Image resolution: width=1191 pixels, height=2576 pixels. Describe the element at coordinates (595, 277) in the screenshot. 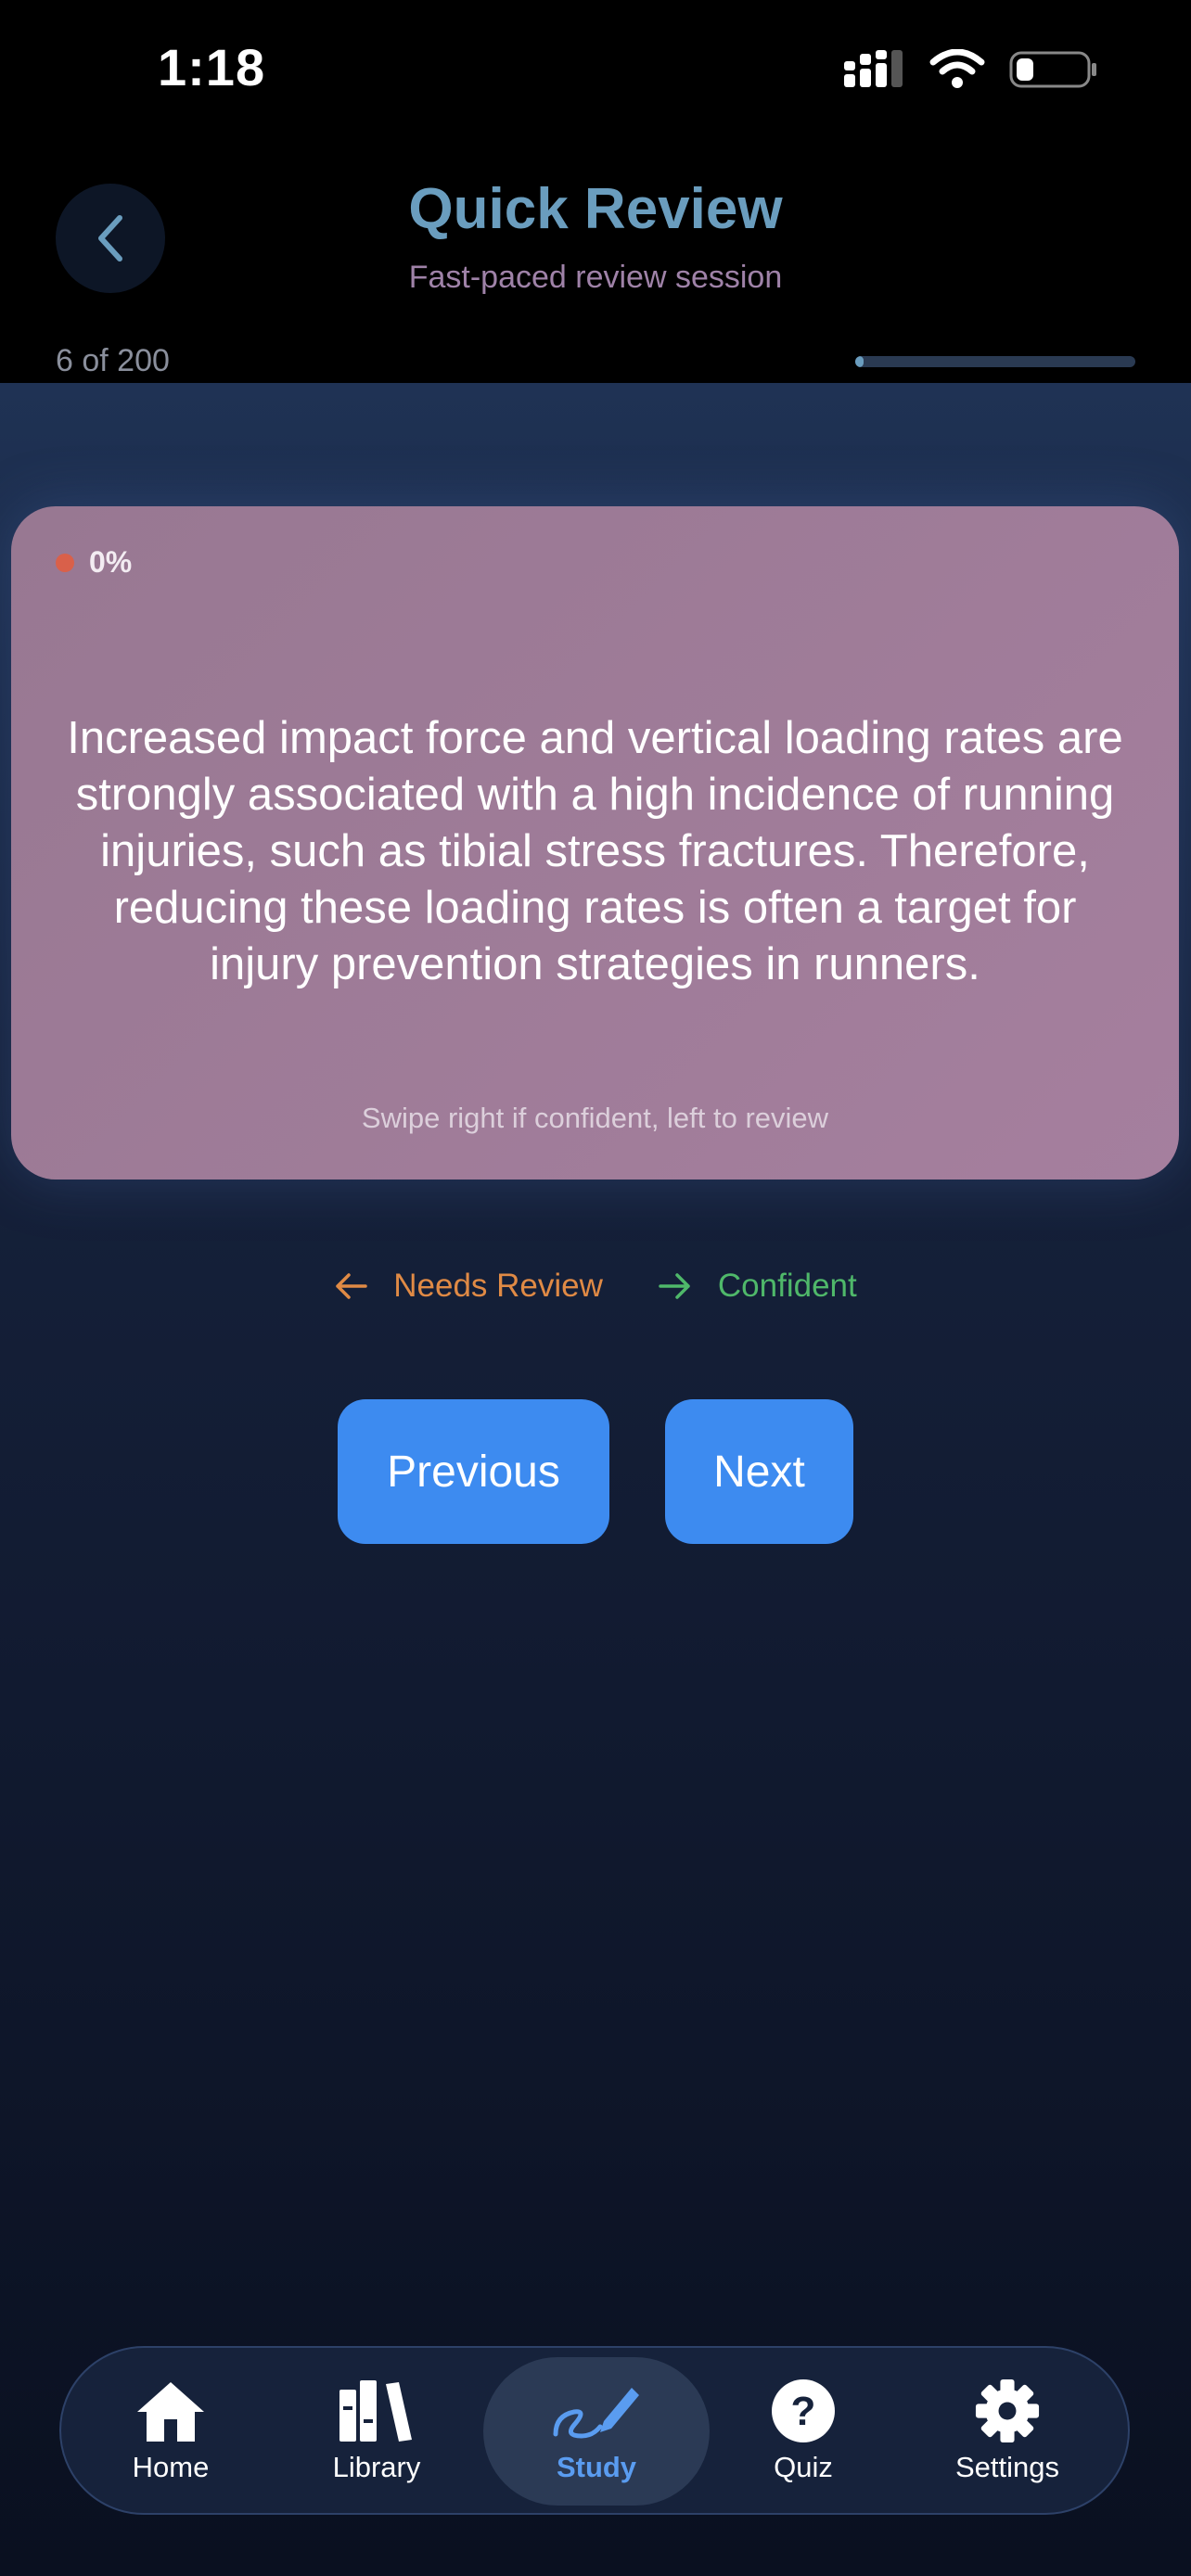

I see `page-subtitle: Fast-paced review session` at that location.